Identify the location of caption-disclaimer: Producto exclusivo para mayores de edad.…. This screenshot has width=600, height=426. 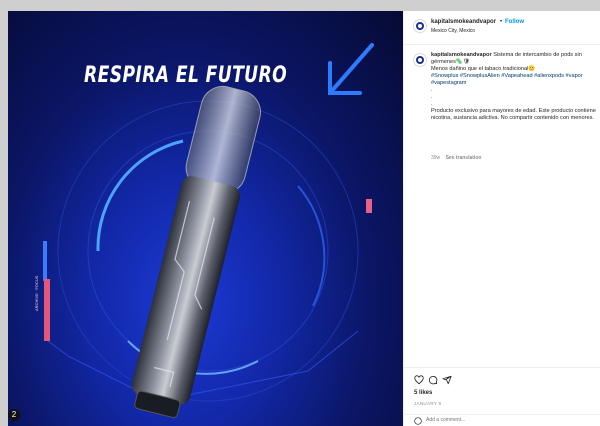
(513, 114).